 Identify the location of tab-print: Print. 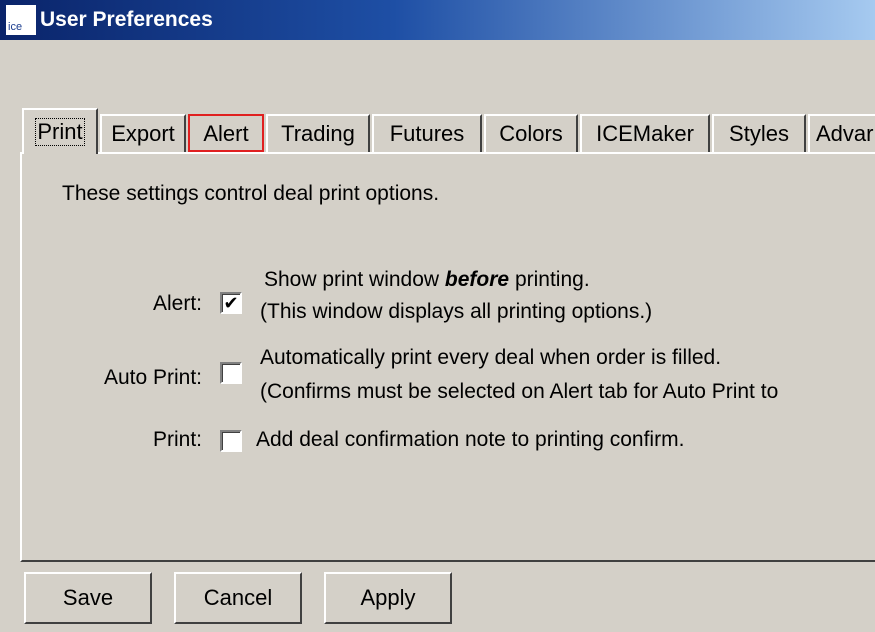
(60, 131).